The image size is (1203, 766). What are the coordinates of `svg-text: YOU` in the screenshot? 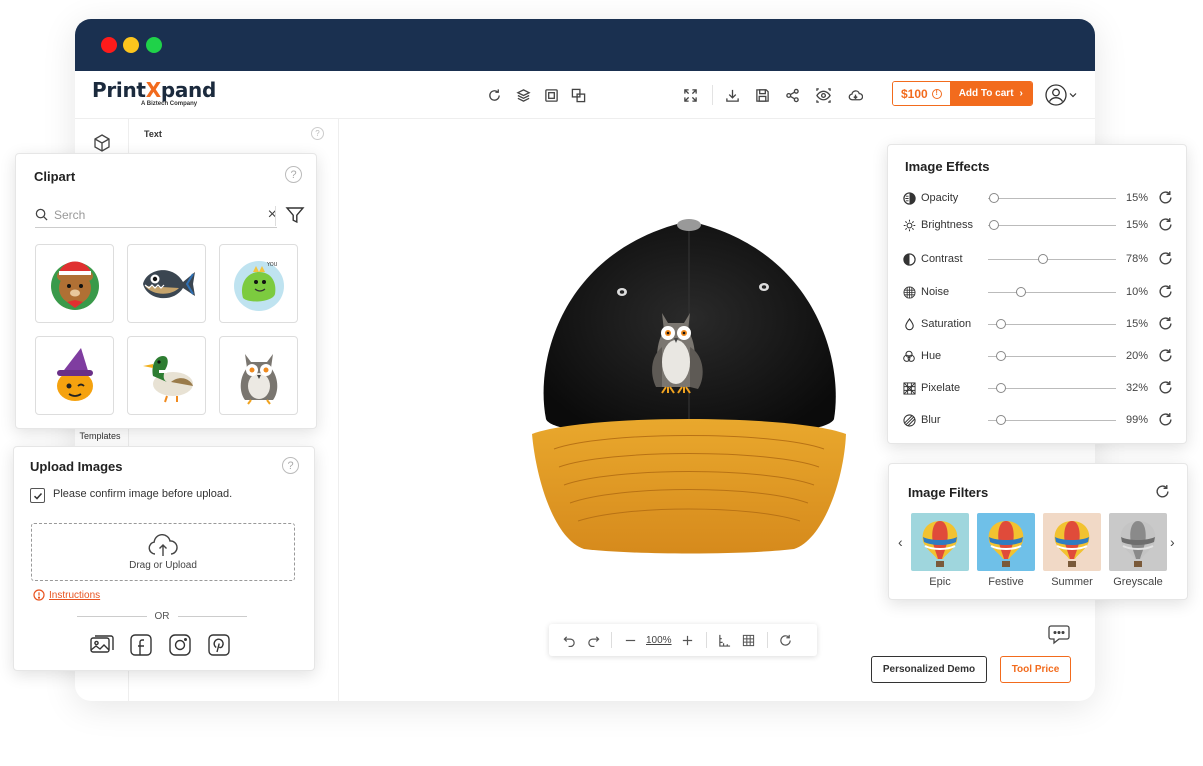 It's located at (272, 265).